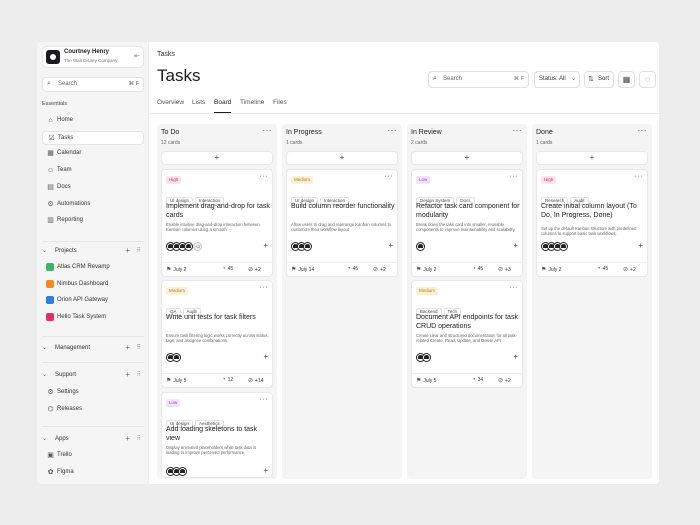  Describe the element at coordinates (127, 250) in the screenshot. I see `add-project-icon: +` at that location.